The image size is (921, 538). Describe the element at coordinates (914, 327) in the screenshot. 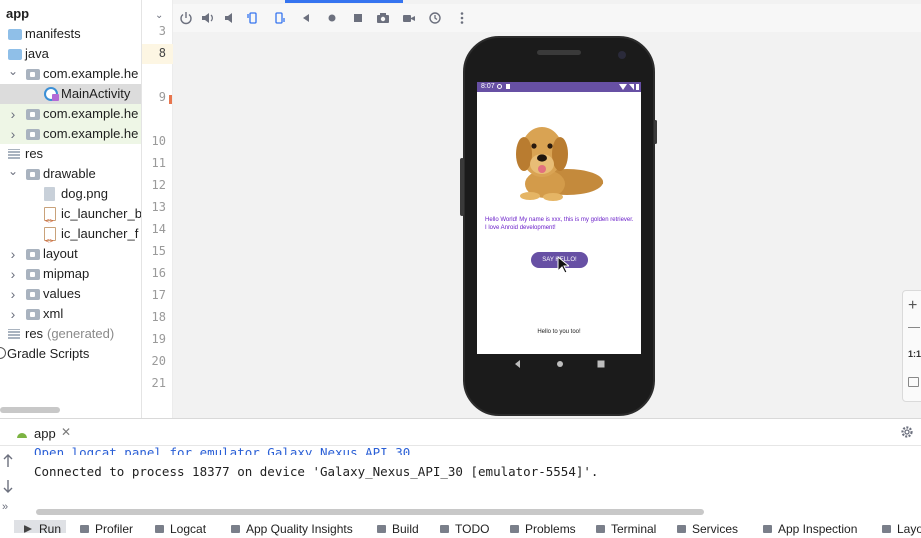

I see `zoom-out-icon` at that location.